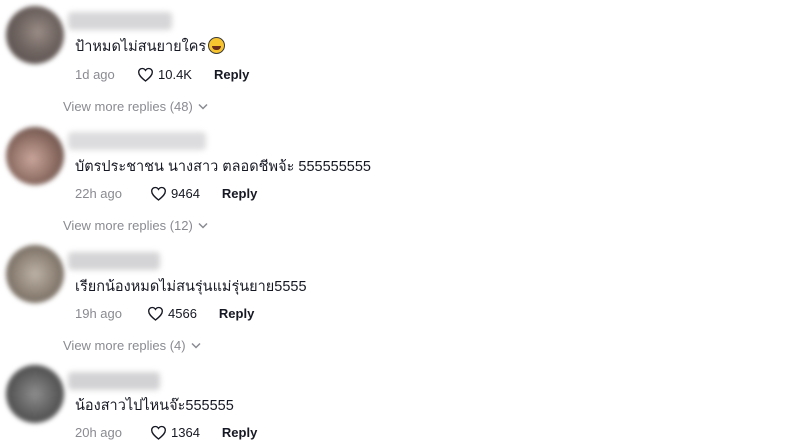  What do you see at coordinates (185, 193) in the screenshot?
I see `like-count: 9464` at bounding box center [185, 193].